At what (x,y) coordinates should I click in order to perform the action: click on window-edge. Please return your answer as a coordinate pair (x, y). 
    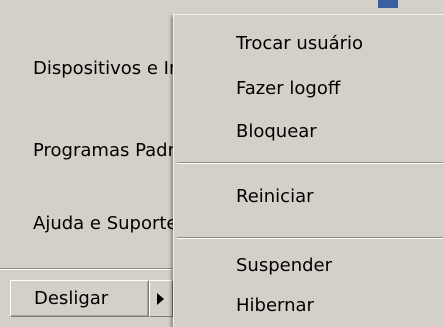
    Looking at the image, I should click on (388, 4).